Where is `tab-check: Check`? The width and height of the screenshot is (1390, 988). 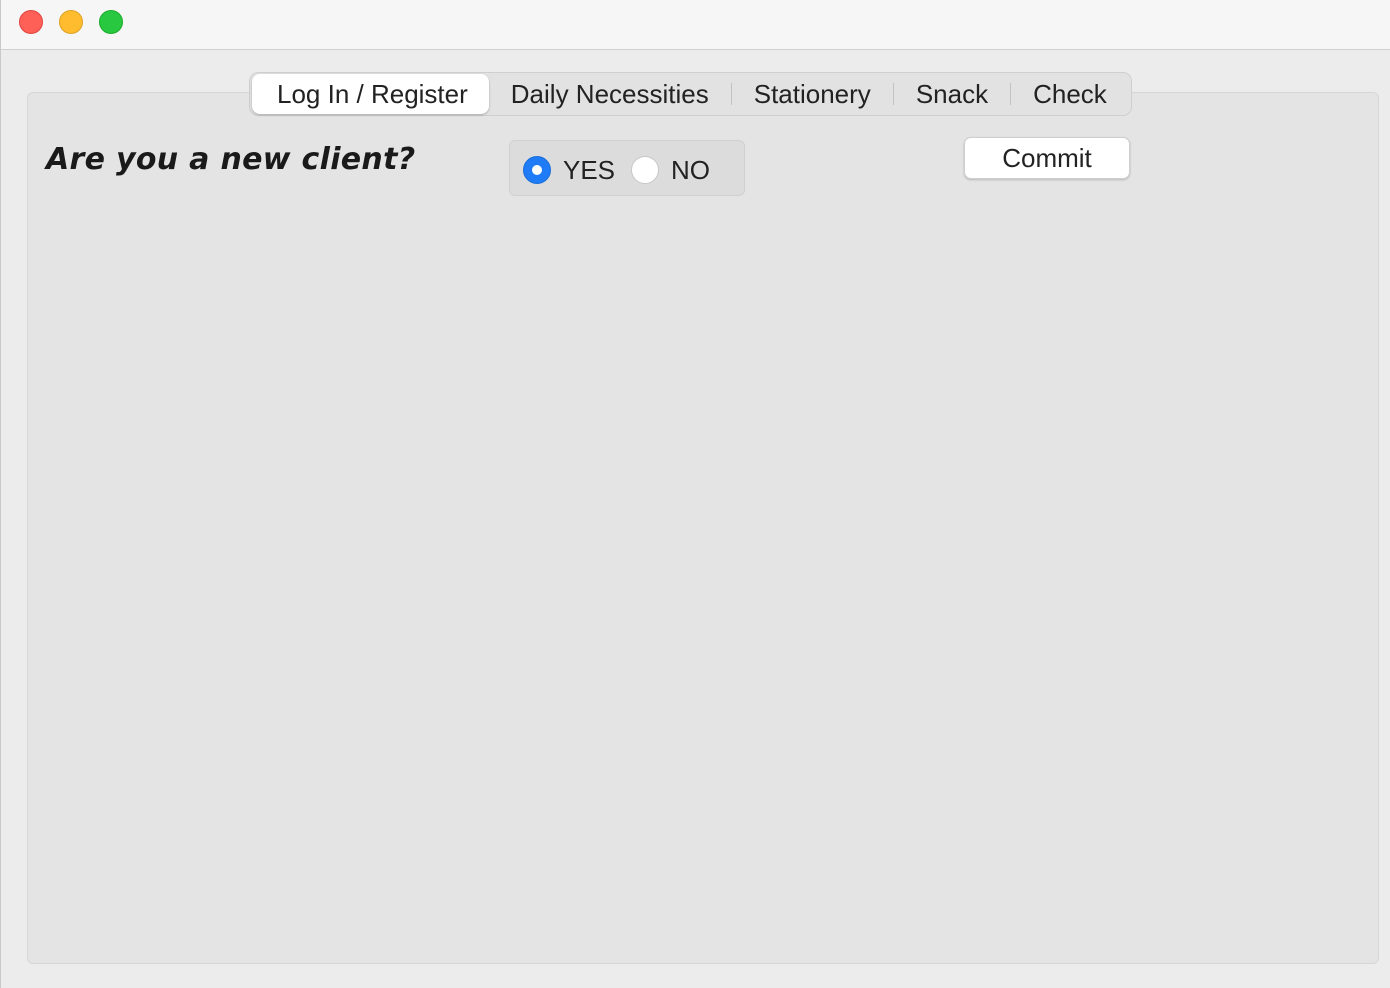
tab-check: Check is located at coordinates (1070, 94).